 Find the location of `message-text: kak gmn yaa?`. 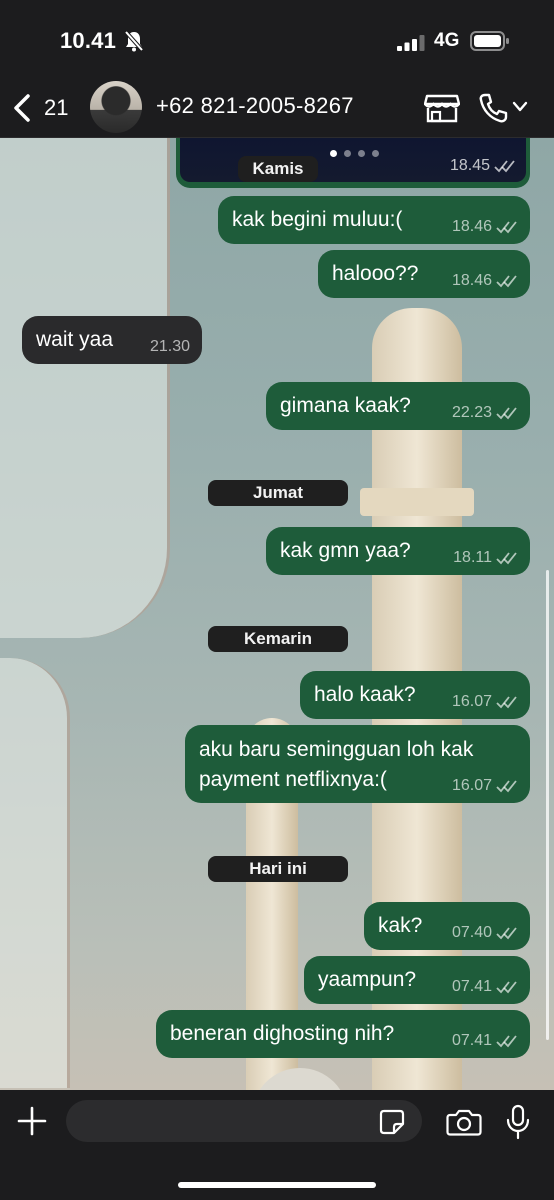

message-text: kak gmn yaa? is located at coordinates (345, 550).